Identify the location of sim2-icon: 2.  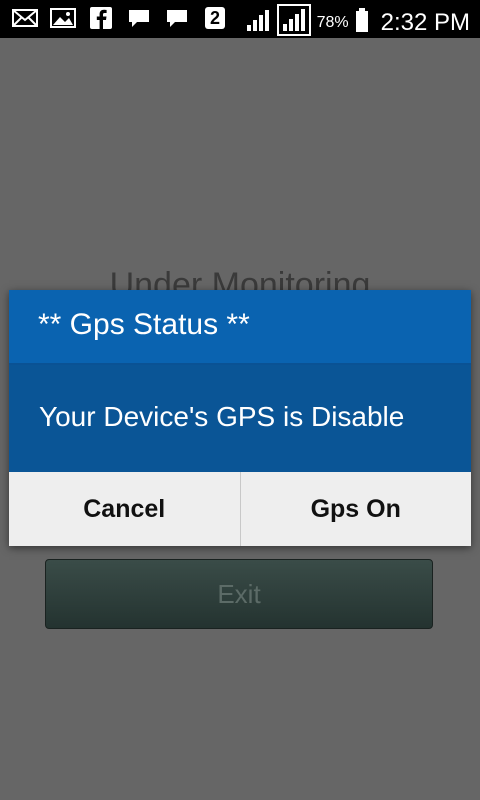
(215, 18).